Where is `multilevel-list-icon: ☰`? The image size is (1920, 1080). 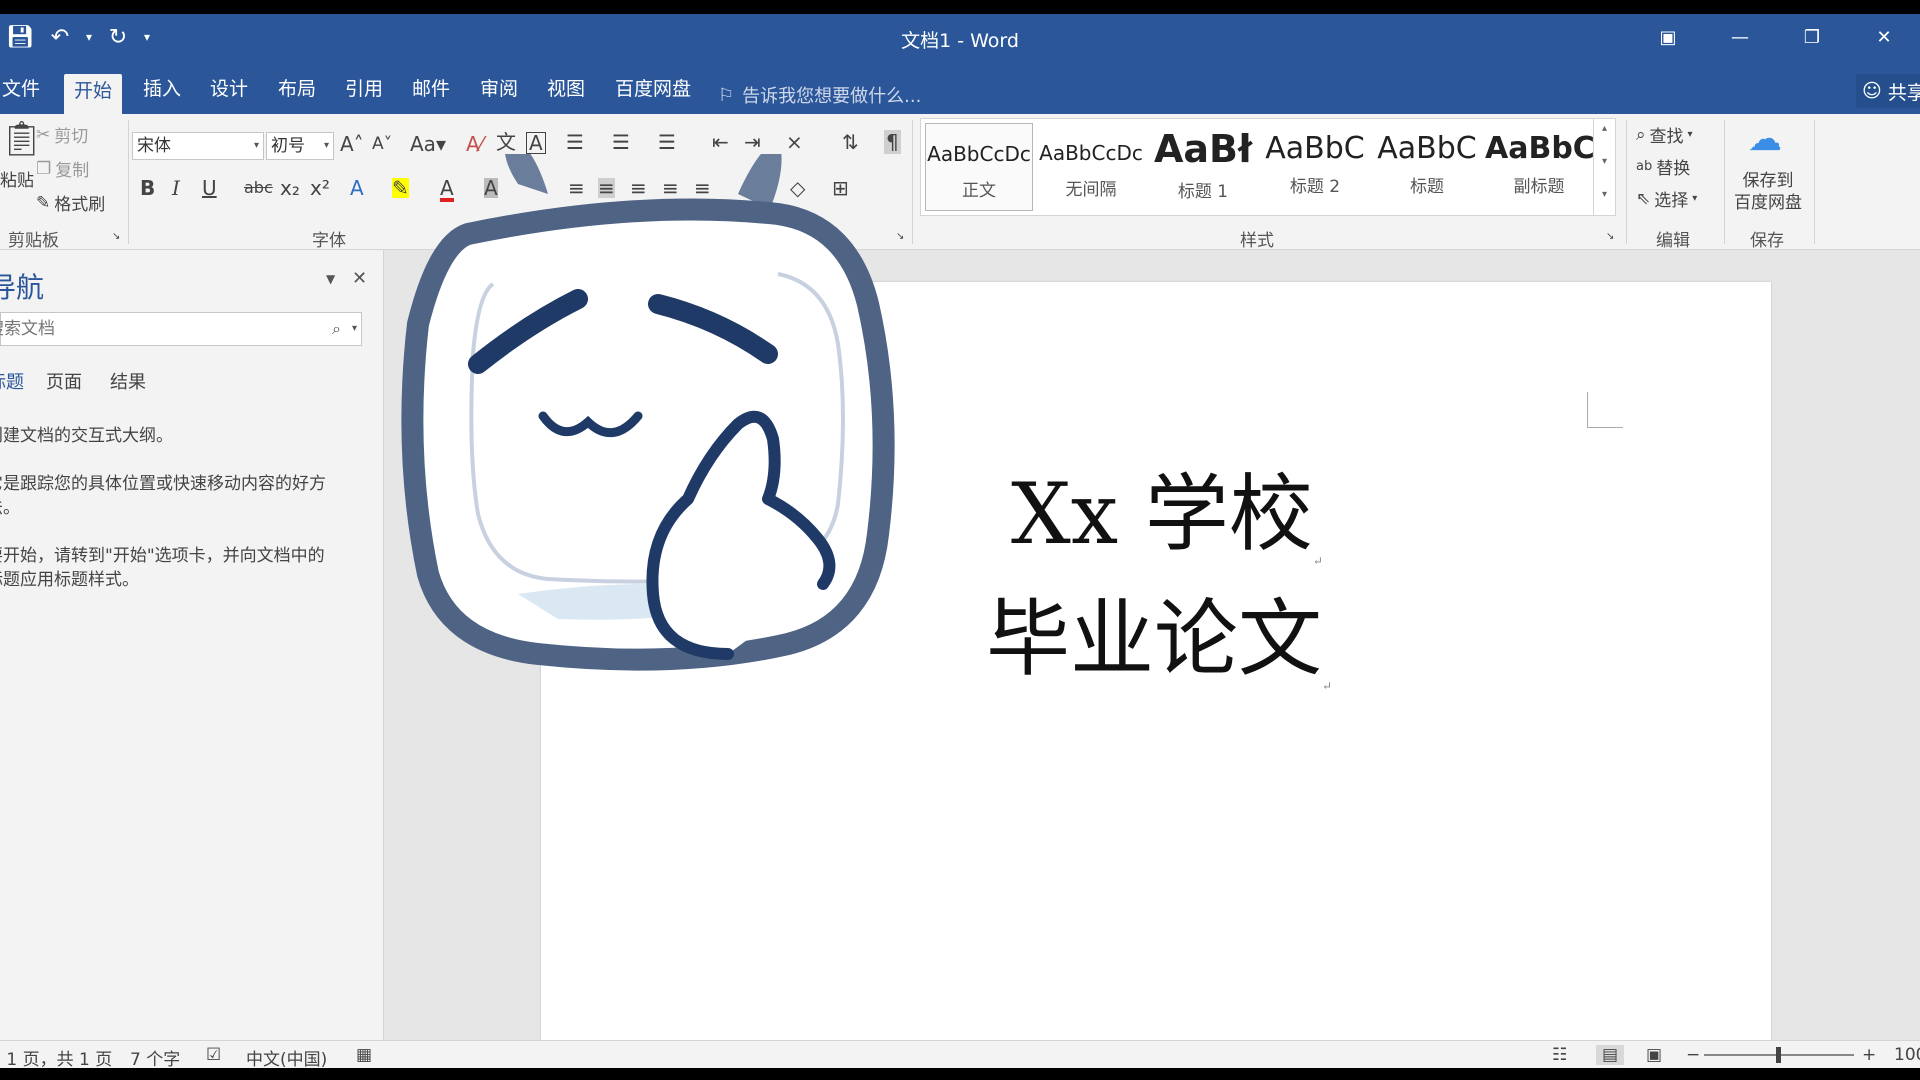 multilevel-list-icon: ☰ is located at coordinates (667, 142).